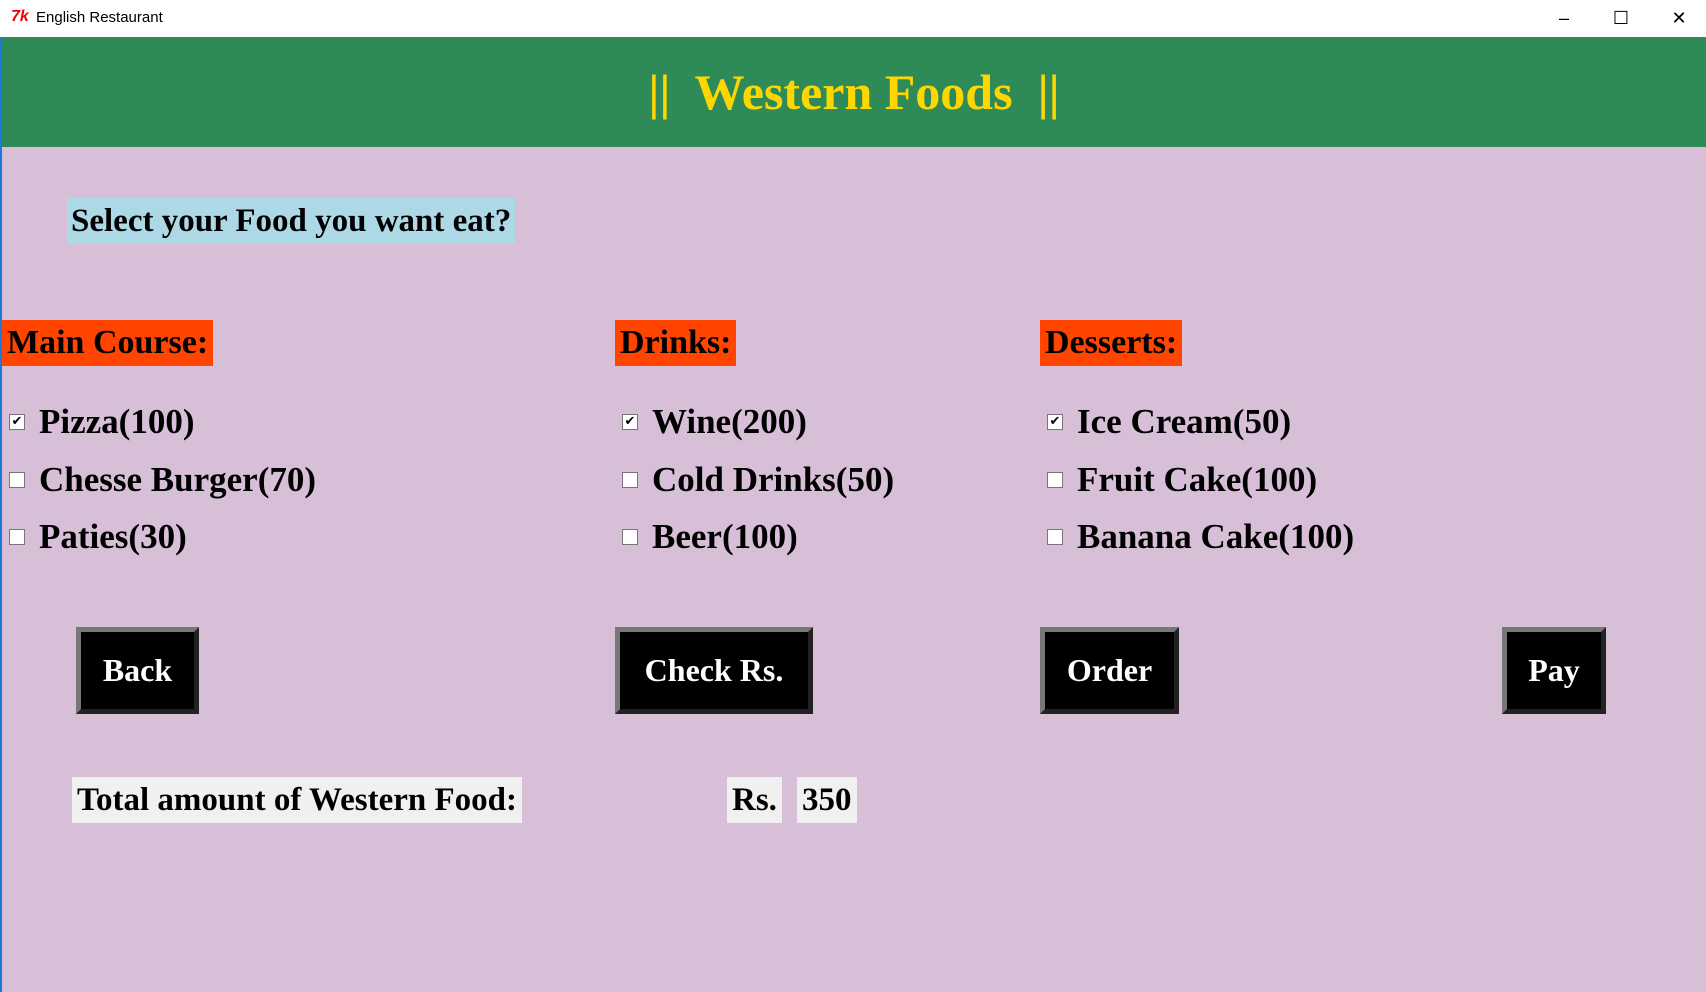 This screenshot has width=1706, height=992. I want to click on pay-button: Pay, so click(1554, 670).